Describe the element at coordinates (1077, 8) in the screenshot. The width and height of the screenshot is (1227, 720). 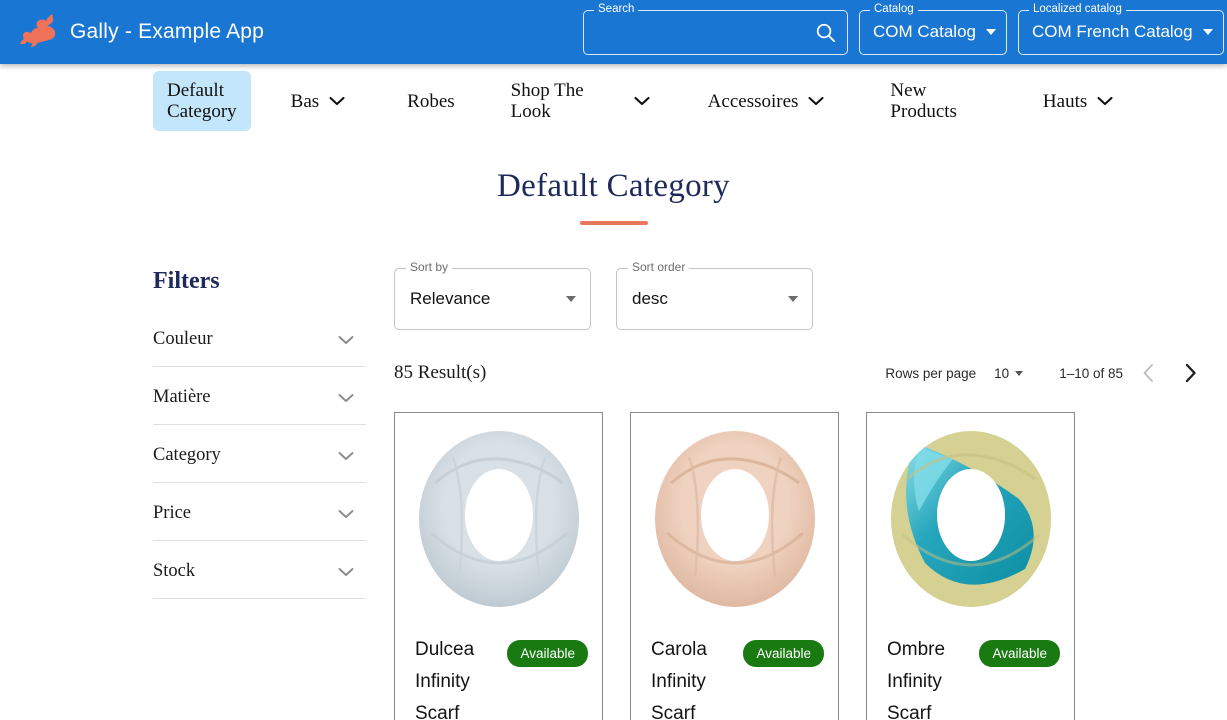
I see `localized-catalog-label: Localized catalog` at that location.